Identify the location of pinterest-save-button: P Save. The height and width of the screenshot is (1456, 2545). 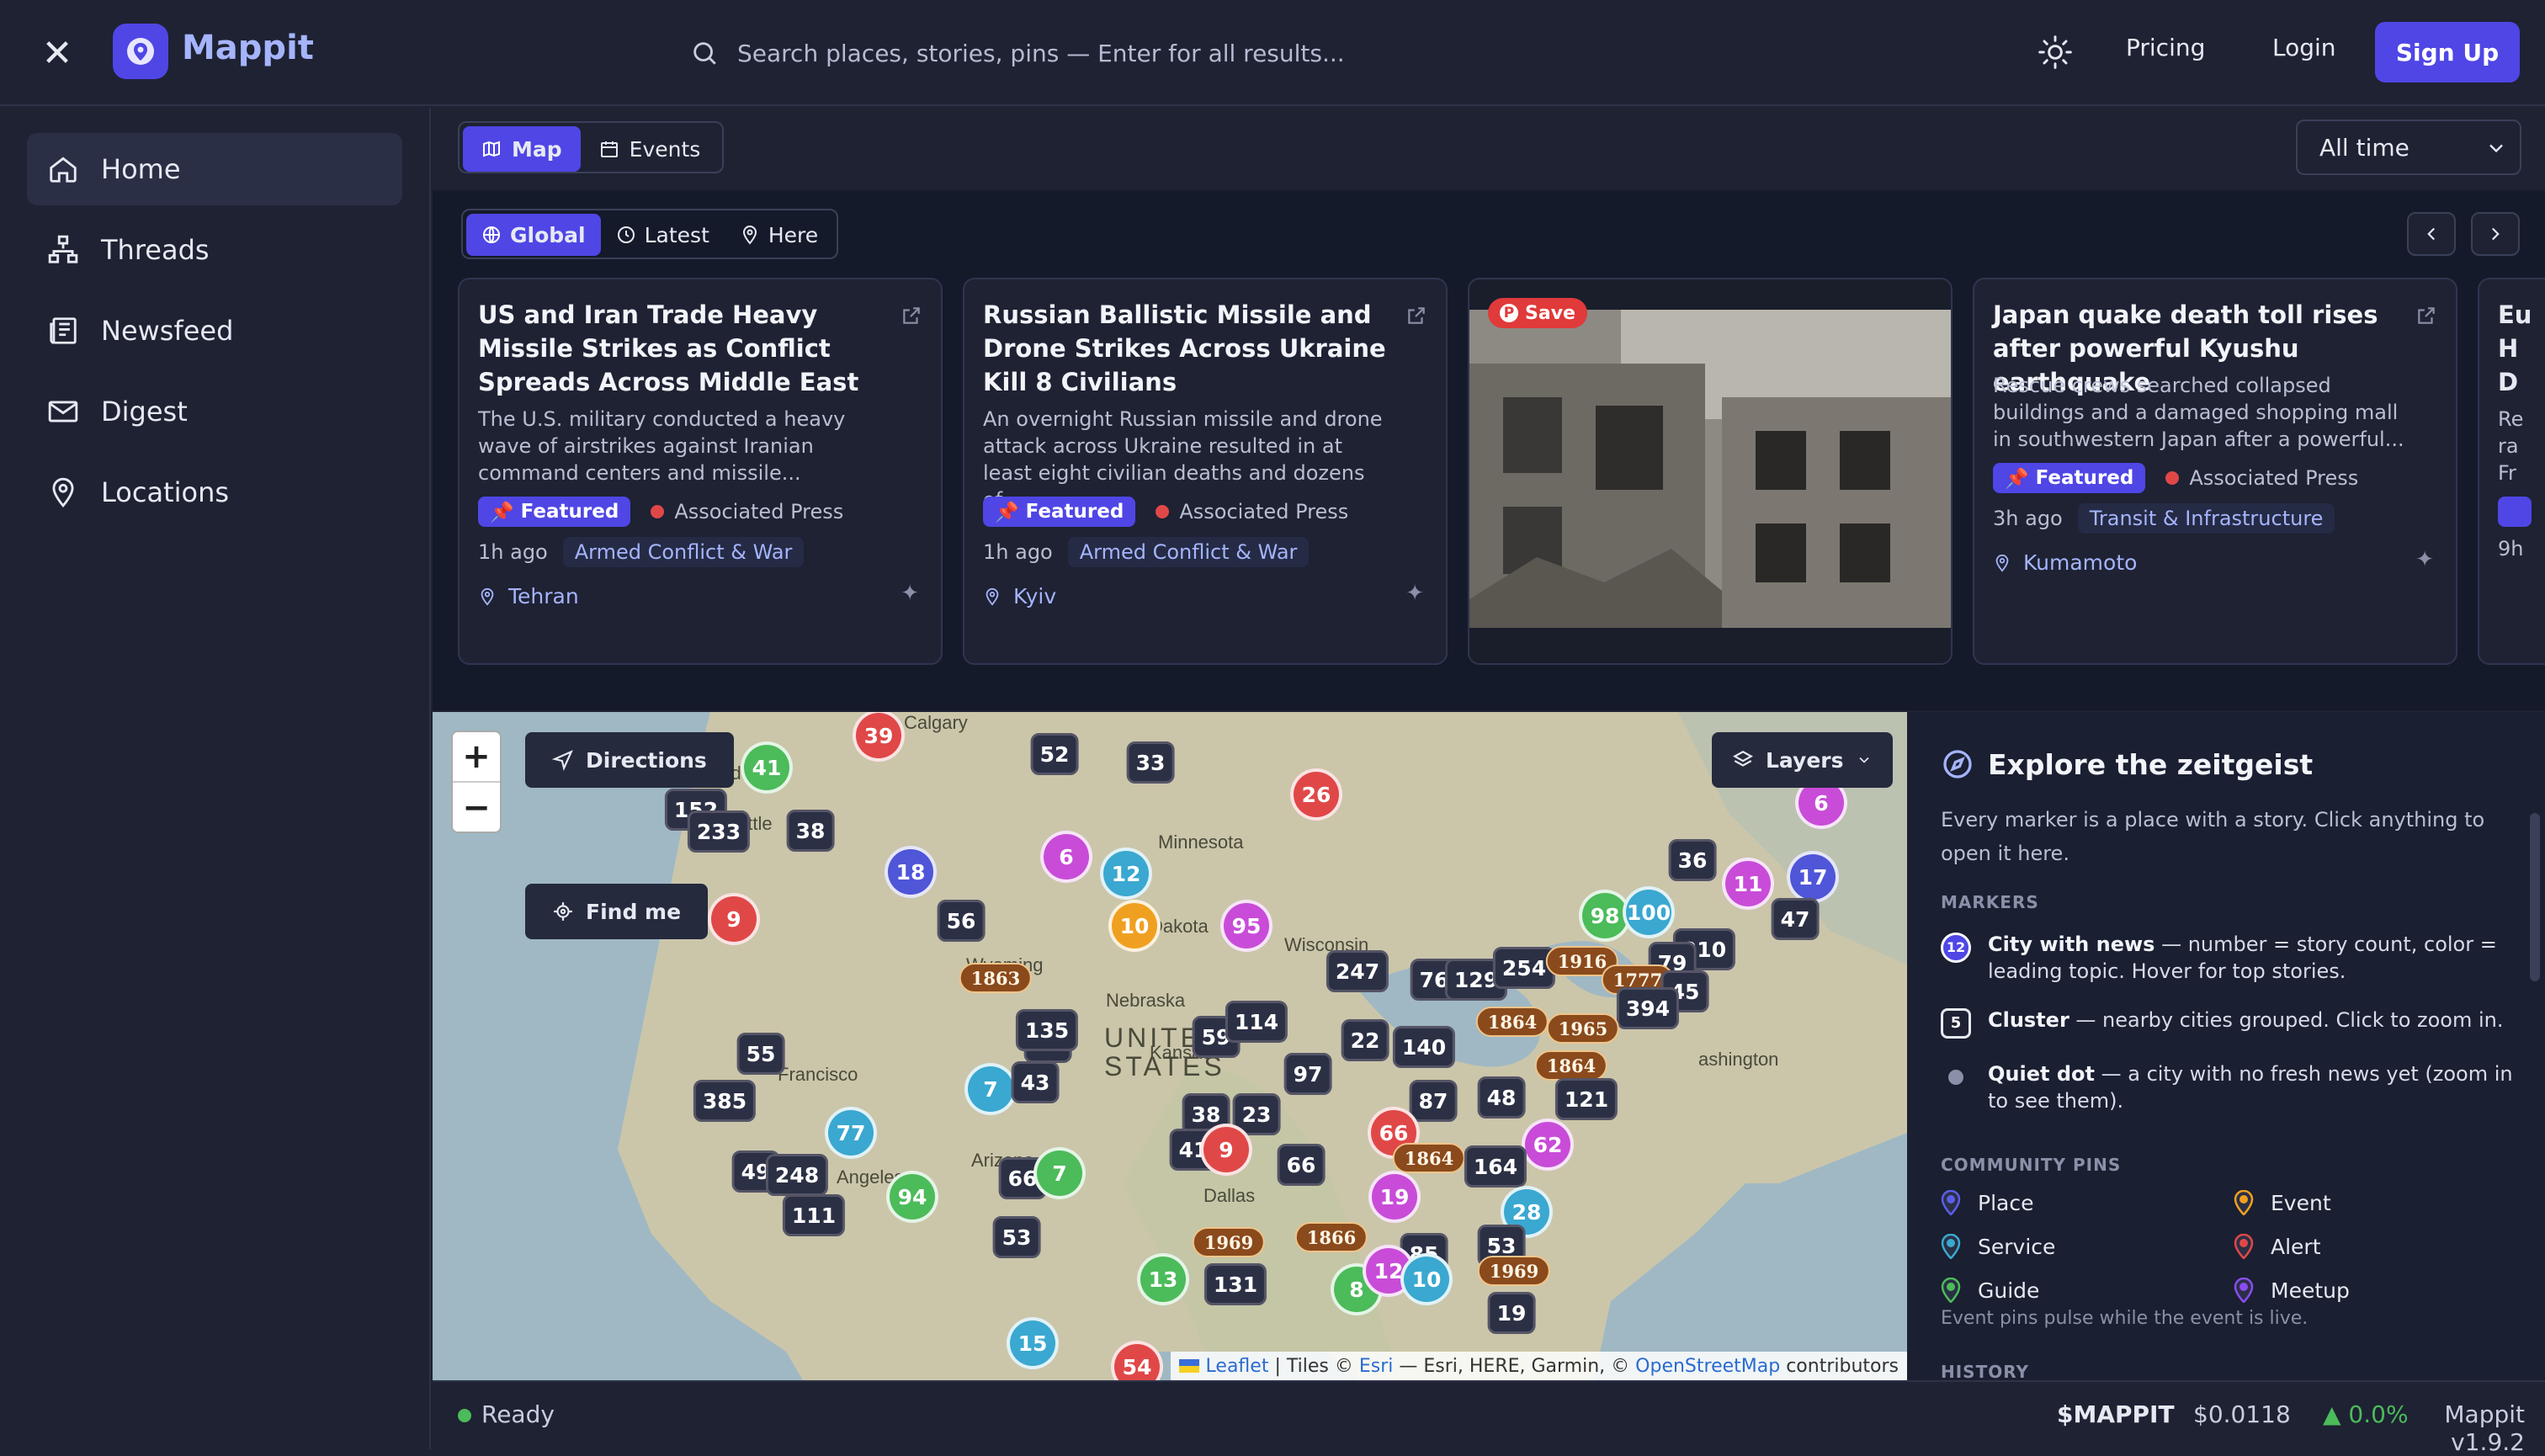
(1537, 313).